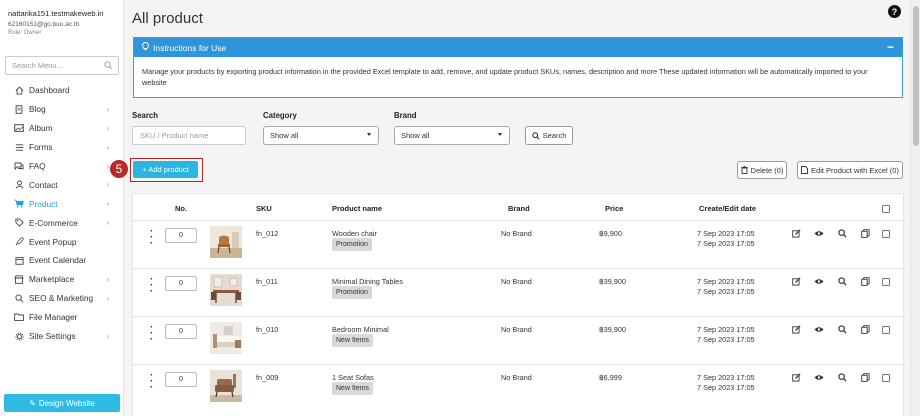 The image size is (920, 416). Describe the element at coordinates (614, 208) in the screenshot. I see `header-price: Price` at that location.